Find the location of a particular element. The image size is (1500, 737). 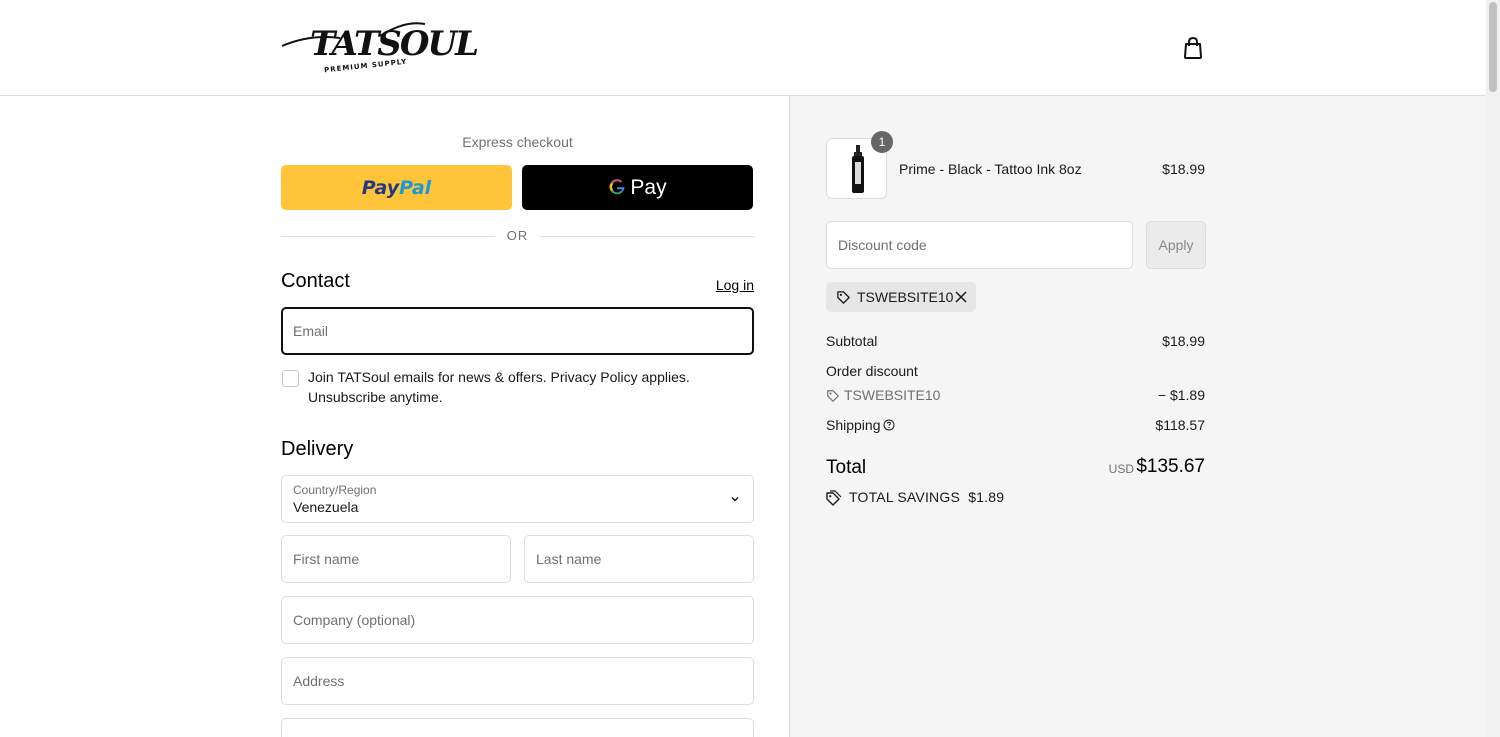

login-link: Log in is located at coordinates (735, 285).